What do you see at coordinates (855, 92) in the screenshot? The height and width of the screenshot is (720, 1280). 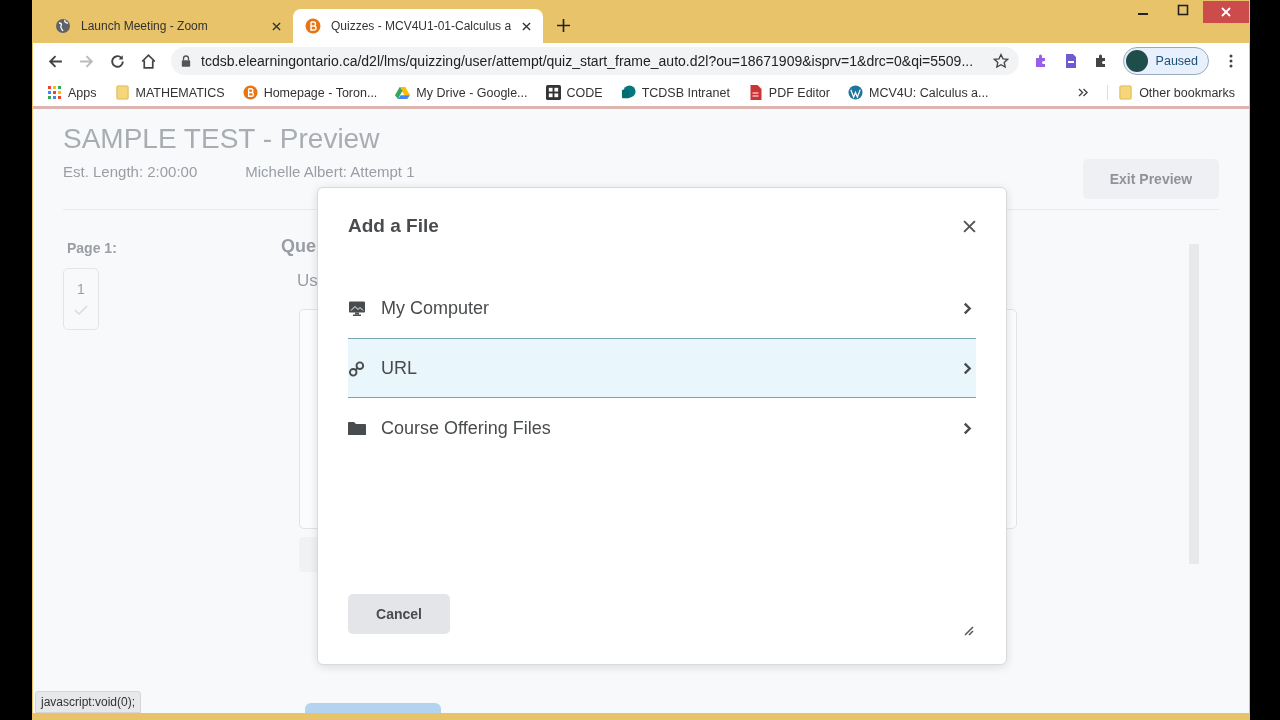 I see `wordpress-logo-icon` at bounding box center [855, 92].